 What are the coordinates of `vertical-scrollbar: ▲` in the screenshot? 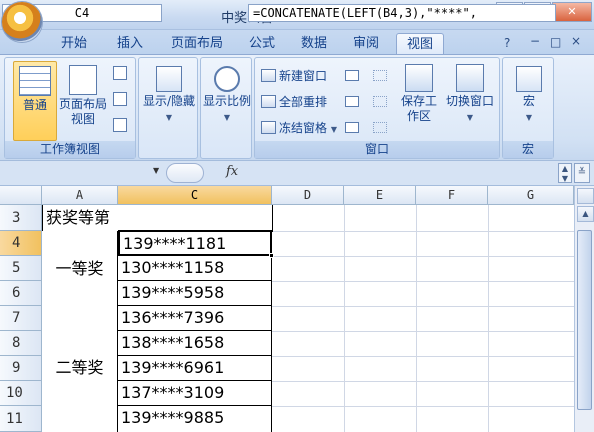 It's located at (584, 309).